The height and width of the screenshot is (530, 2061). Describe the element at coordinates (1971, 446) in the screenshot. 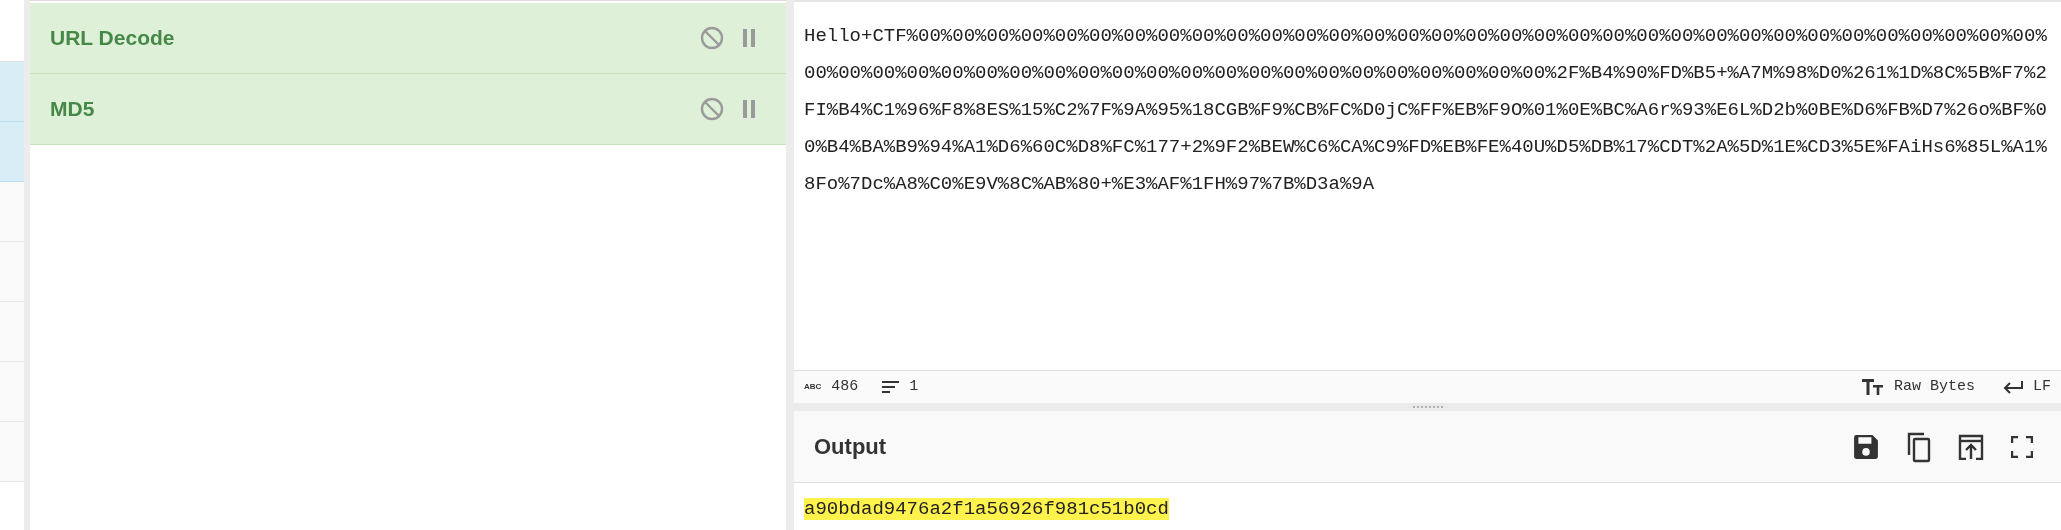

I see `open-in-input-icon` at that location.